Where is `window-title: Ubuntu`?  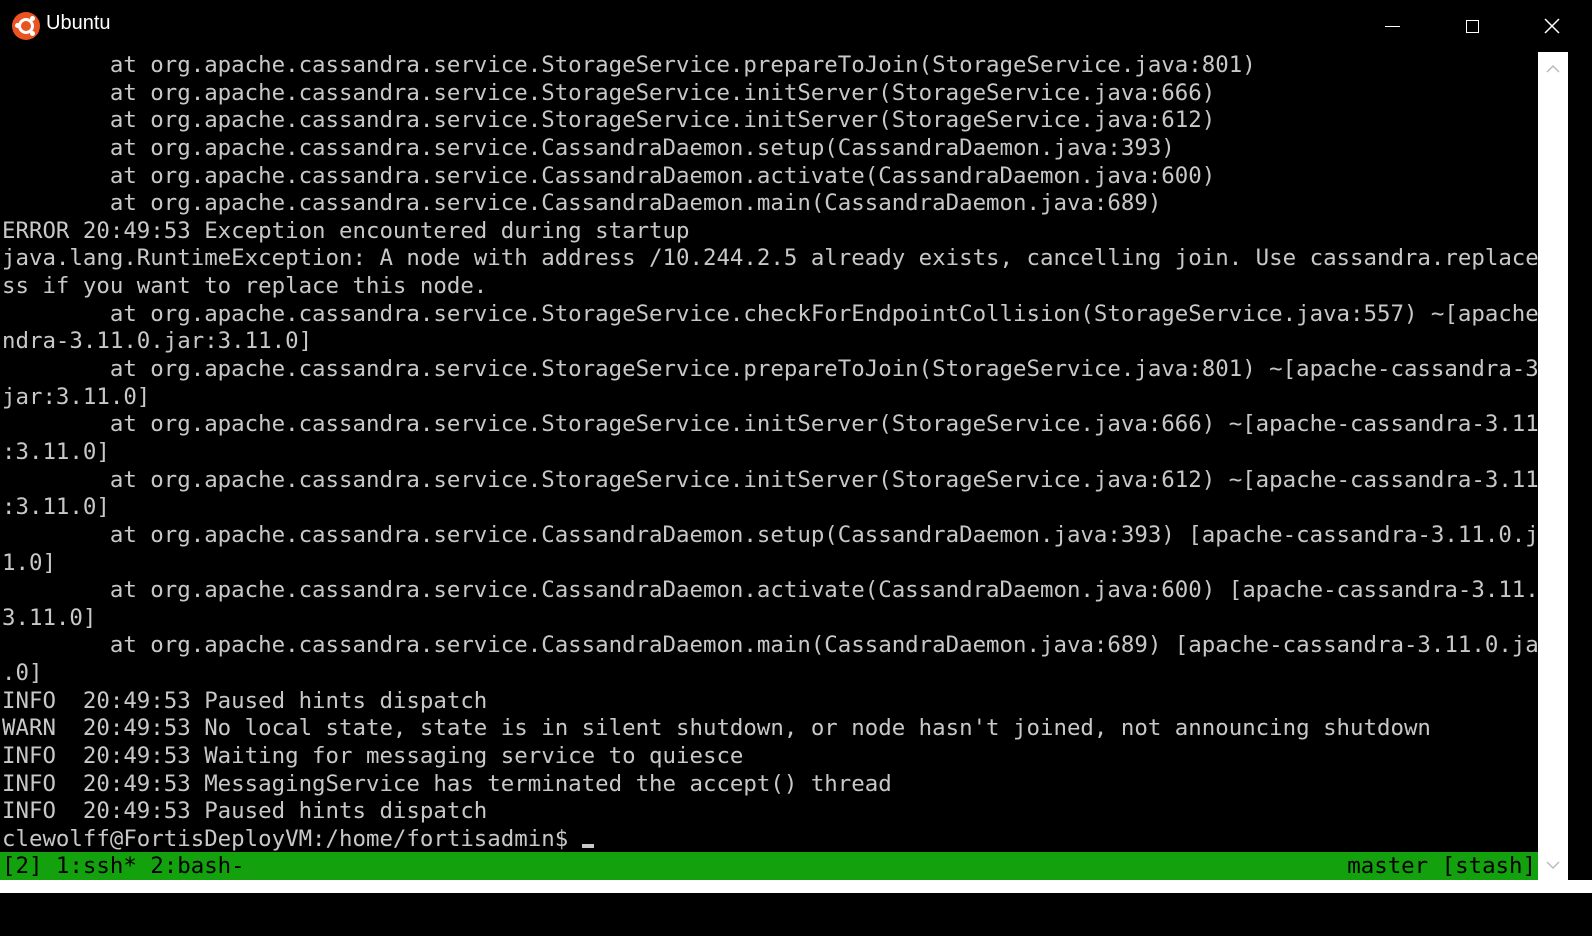 window-title: Ubuntu is located at coordinates (78, 23).